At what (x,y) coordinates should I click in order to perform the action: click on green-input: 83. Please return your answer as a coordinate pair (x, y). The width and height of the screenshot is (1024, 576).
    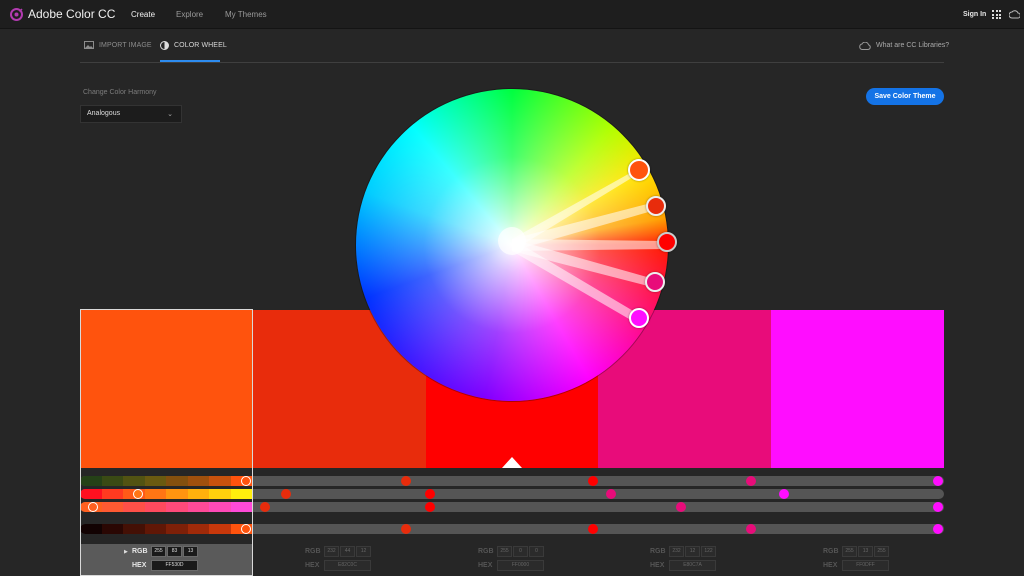
    Looking at the image, I should click on (174, 551).